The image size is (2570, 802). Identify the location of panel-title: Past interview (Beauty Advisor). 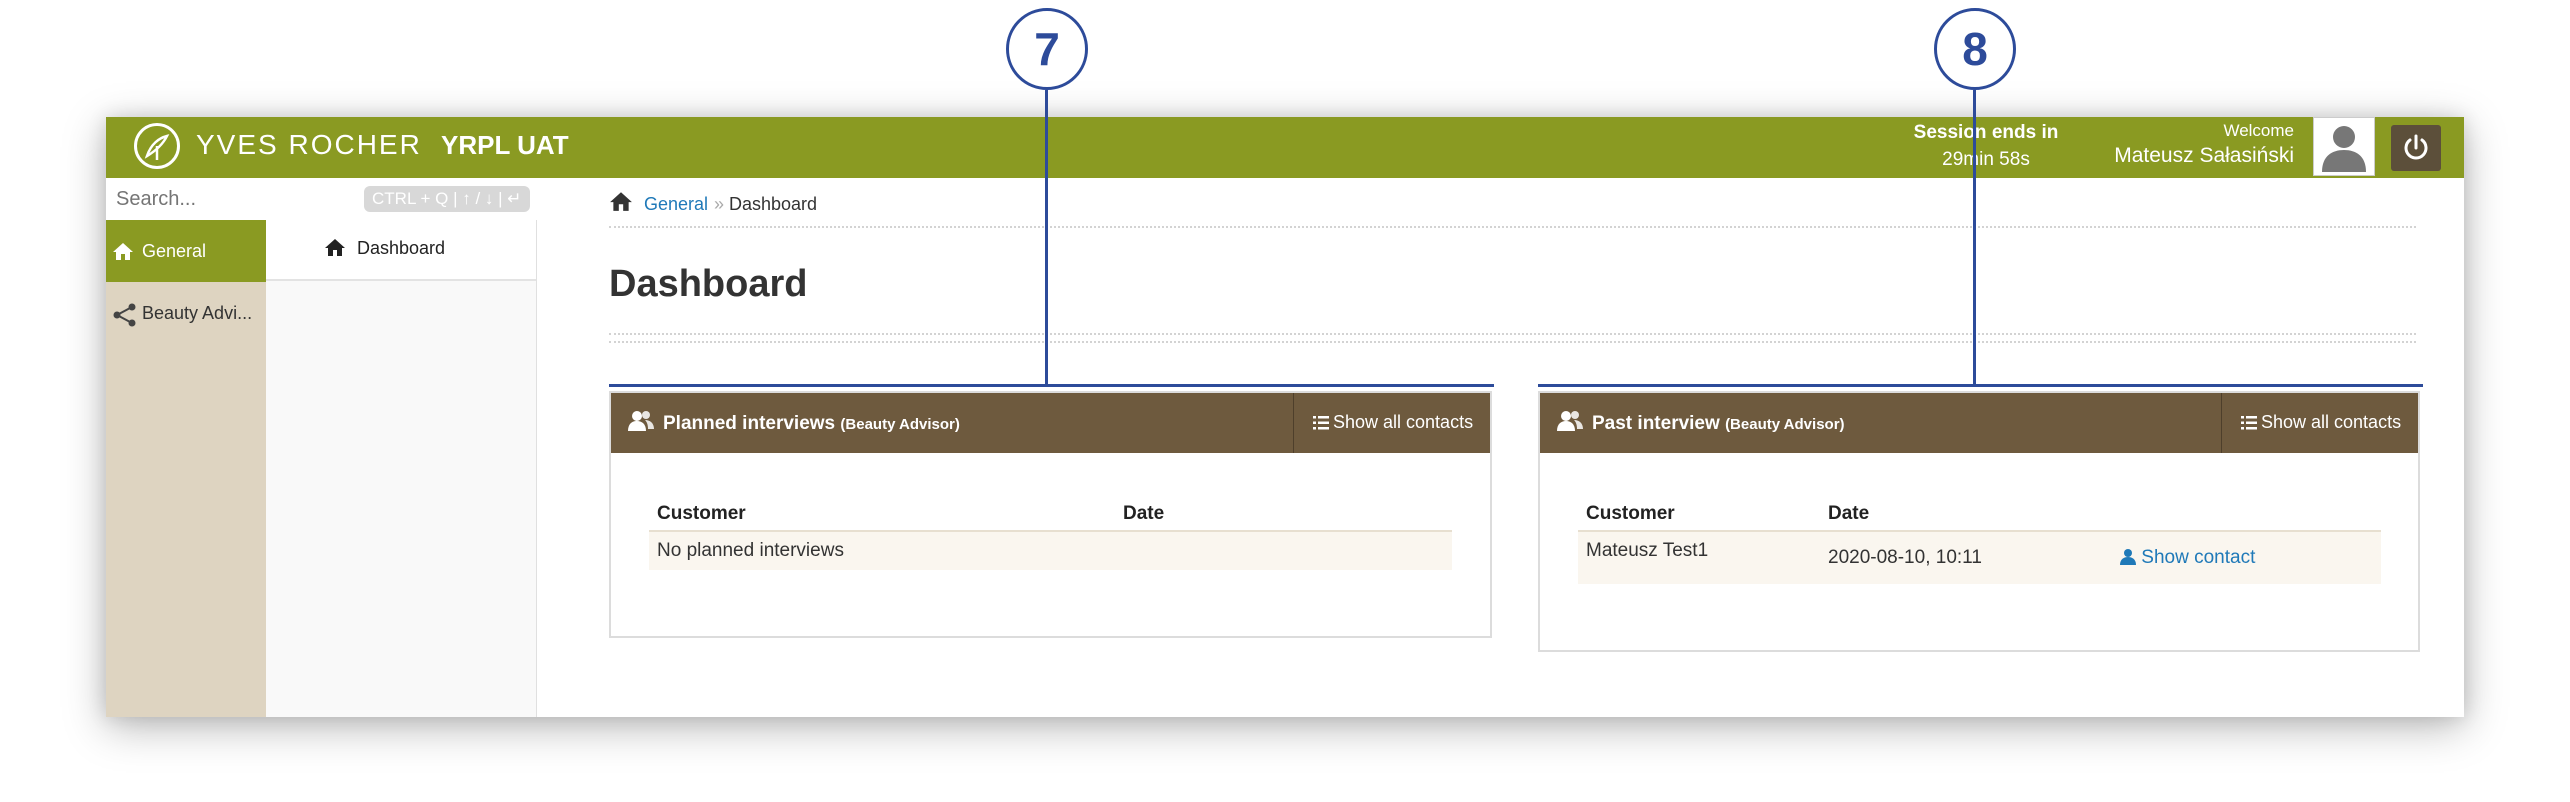
(1718, 424).